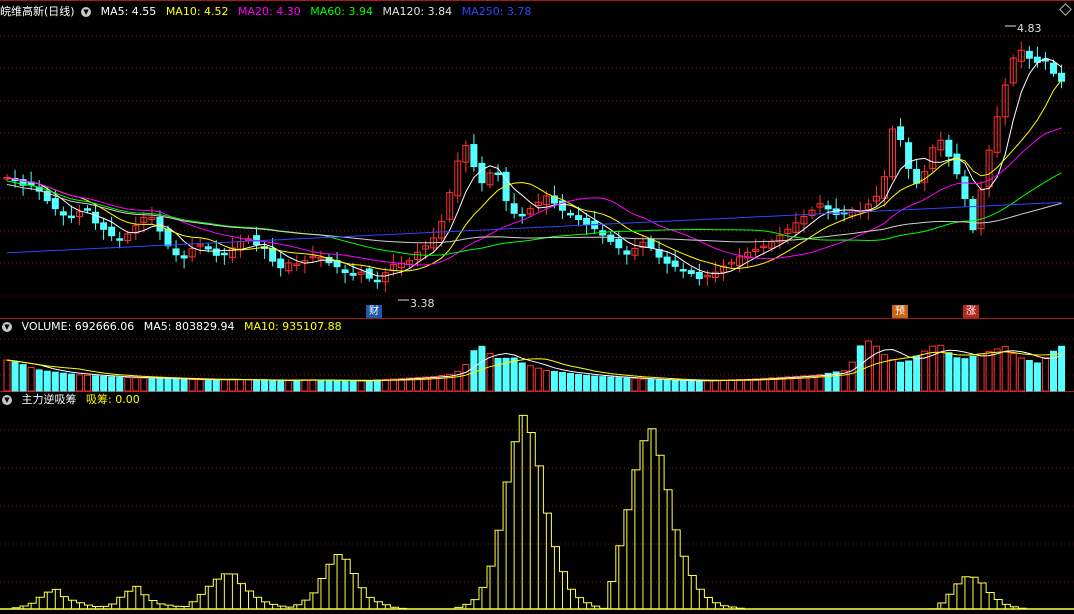 This screenshot has width=1074, height=614. Describe the element at coordinates (417, 11) in the screenshot. I see `ma120-value: MA120: 3.84` at that location.